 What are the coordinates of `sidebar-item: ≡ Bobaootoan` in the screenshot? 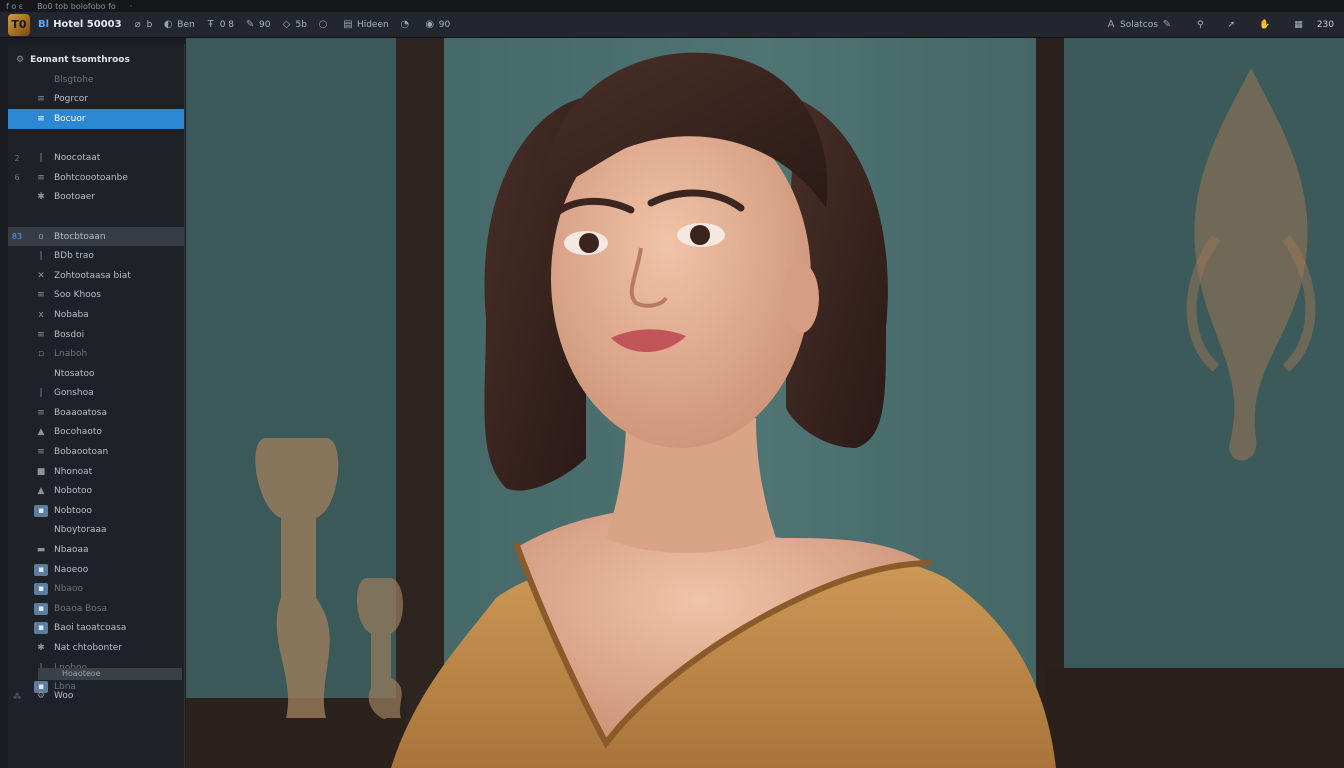 It's located at (96, 452).